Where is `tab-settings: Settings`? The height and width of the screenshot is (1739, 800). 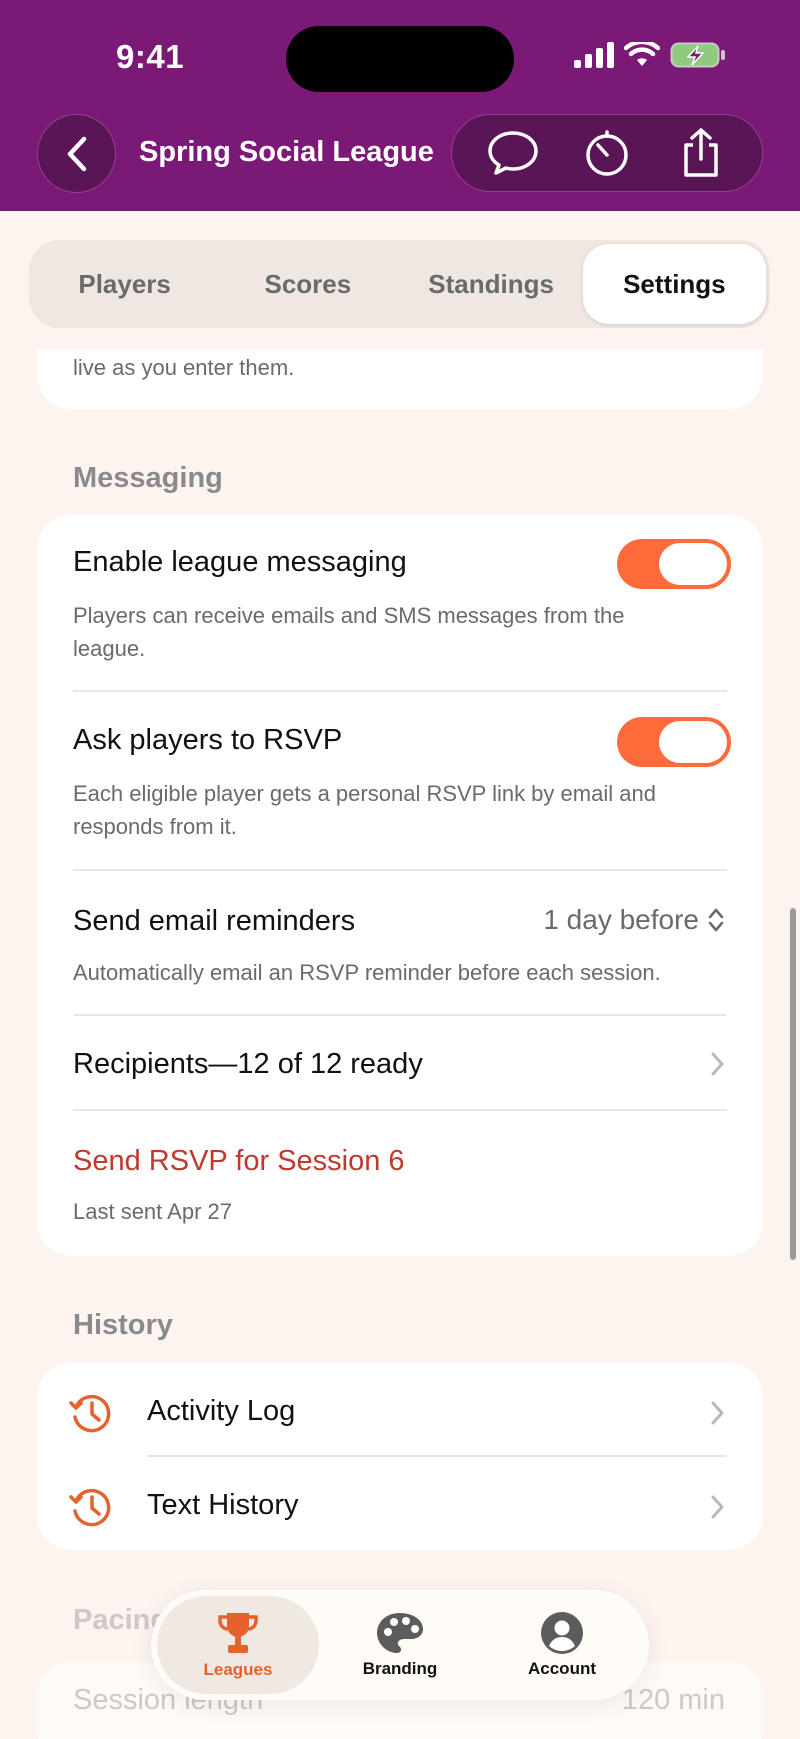 tab-settings: Settings is located at coordinates (674, 284).